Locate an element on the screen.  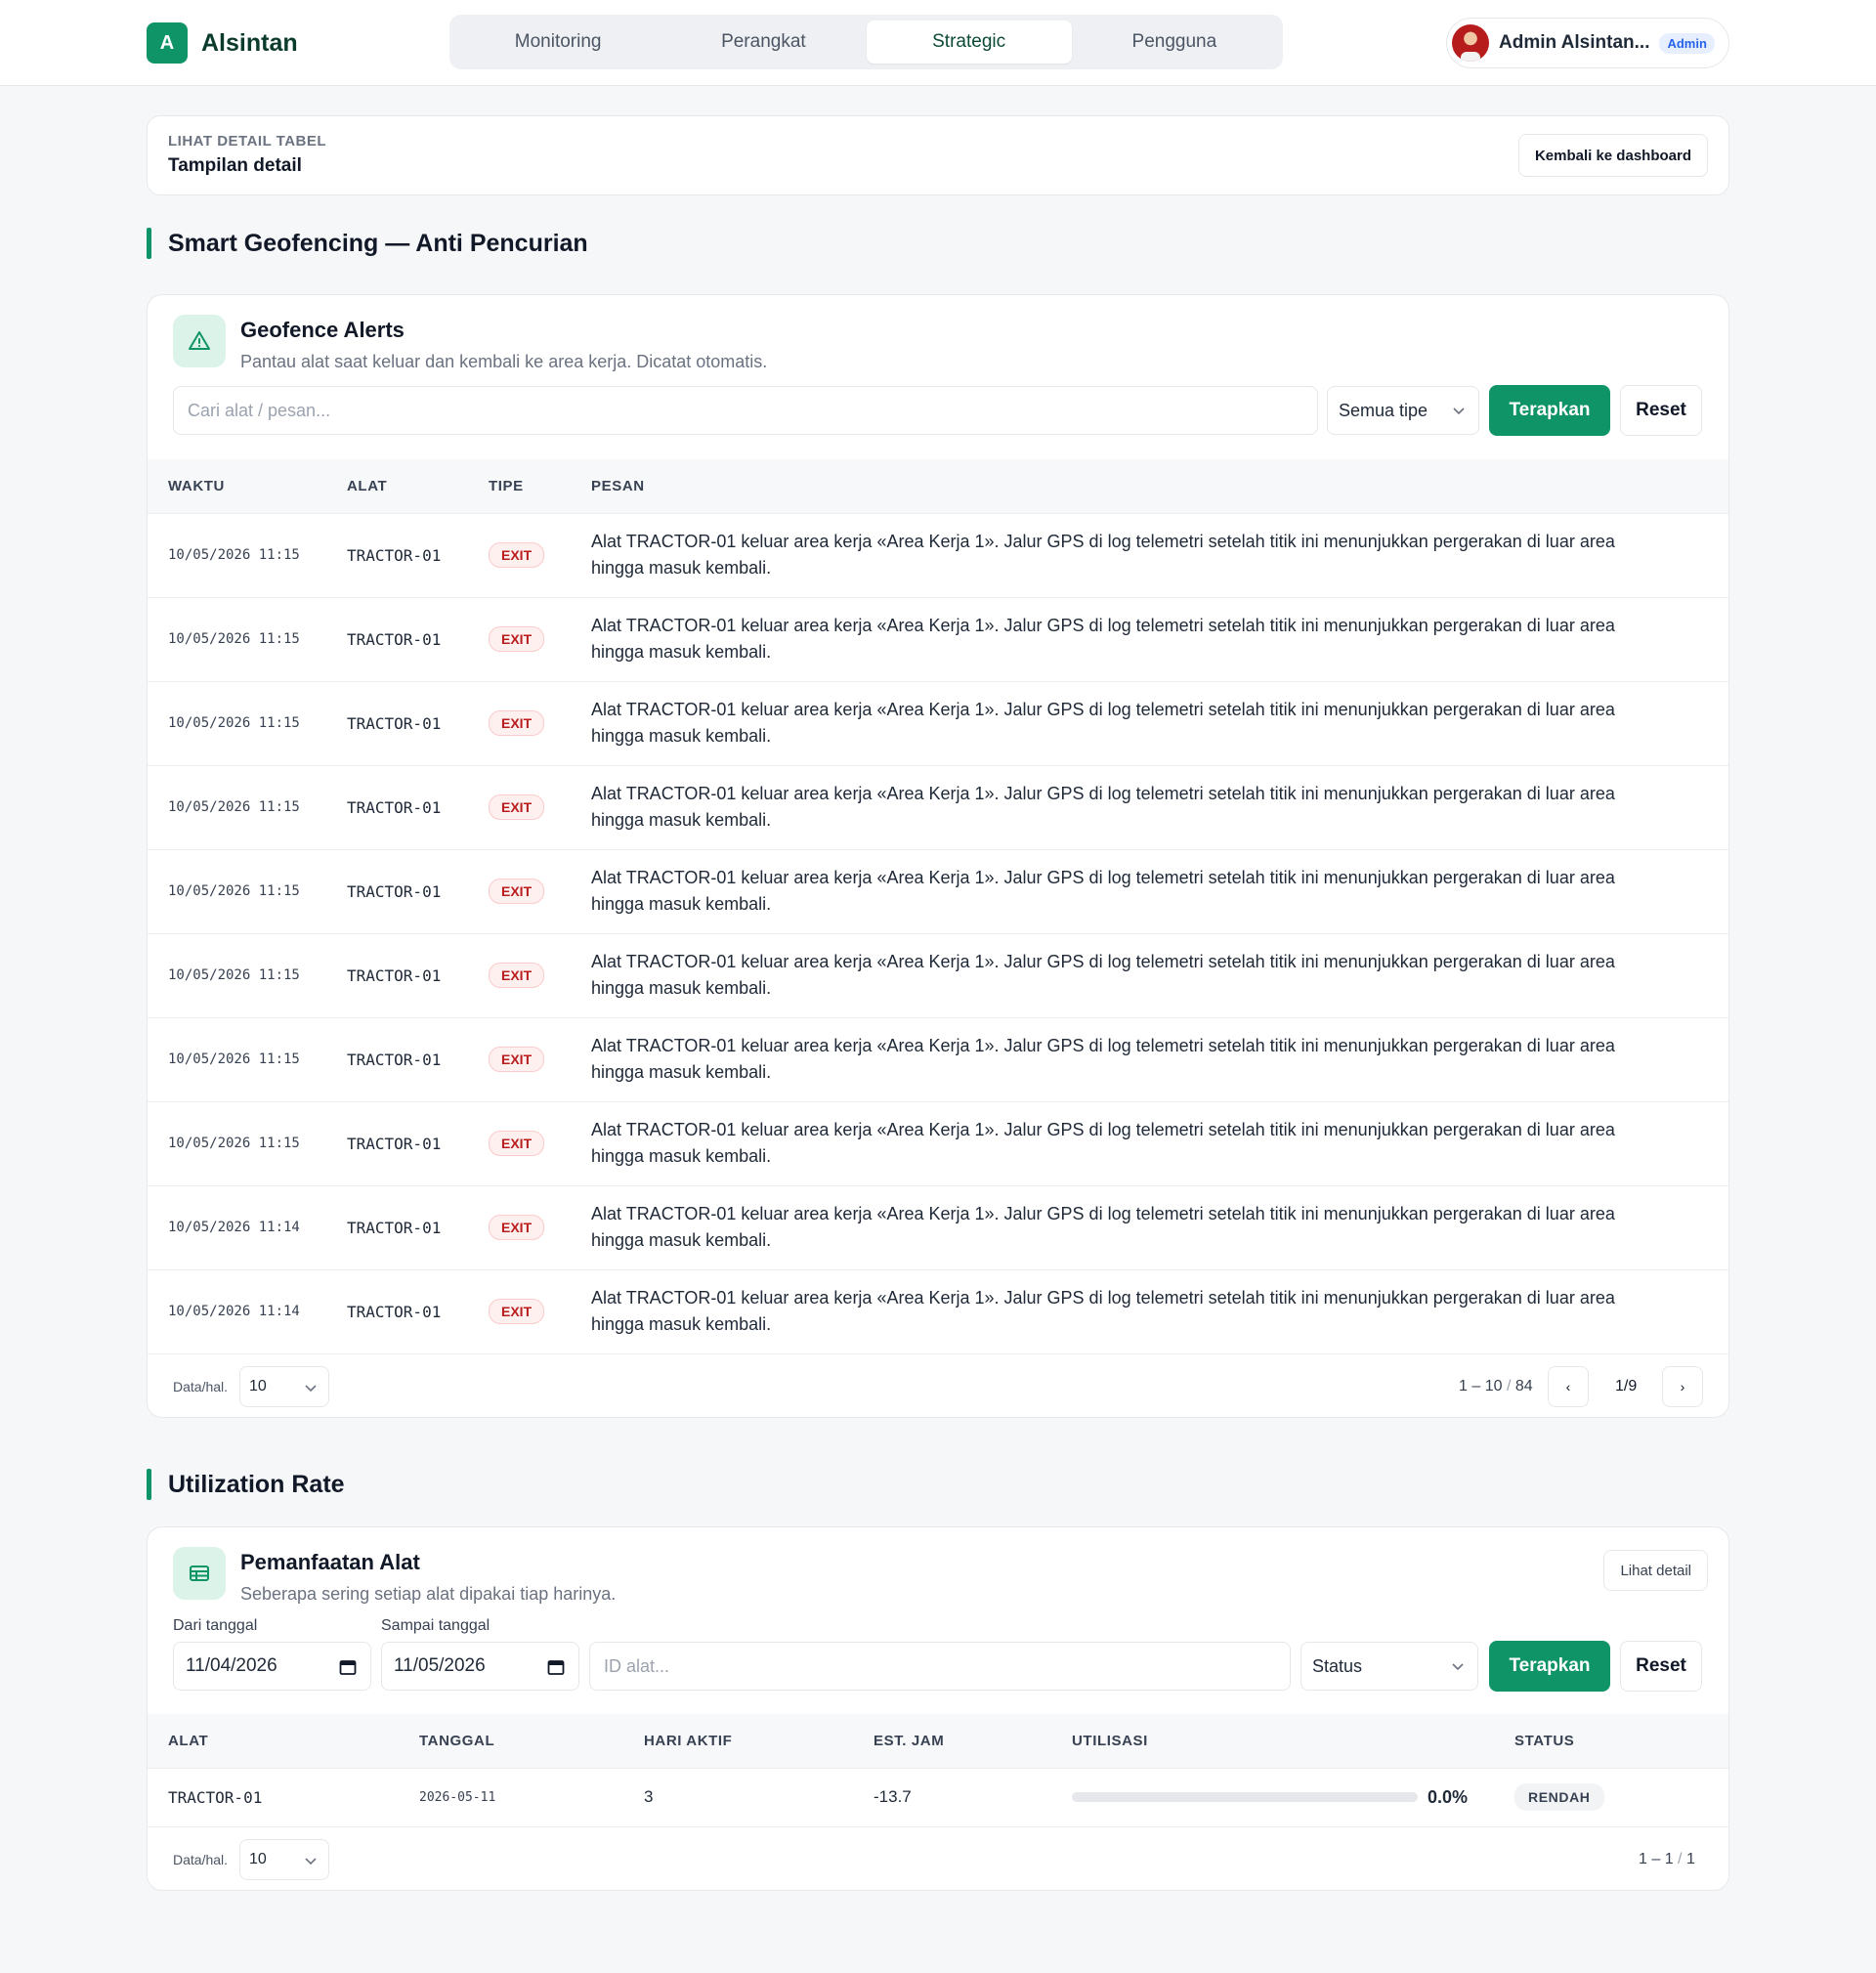
section-title: Smart Geofencing — Anti Pencurian is located at coordinates (378, 243).